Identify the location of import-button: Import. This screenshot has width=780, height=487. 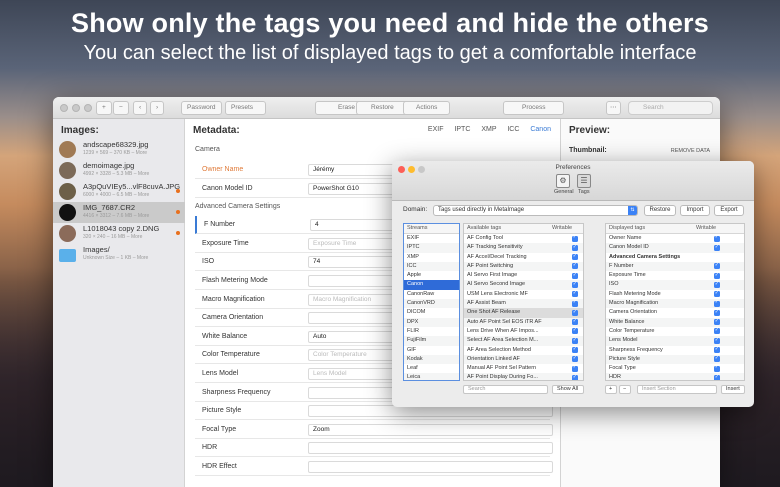
(695, 210).